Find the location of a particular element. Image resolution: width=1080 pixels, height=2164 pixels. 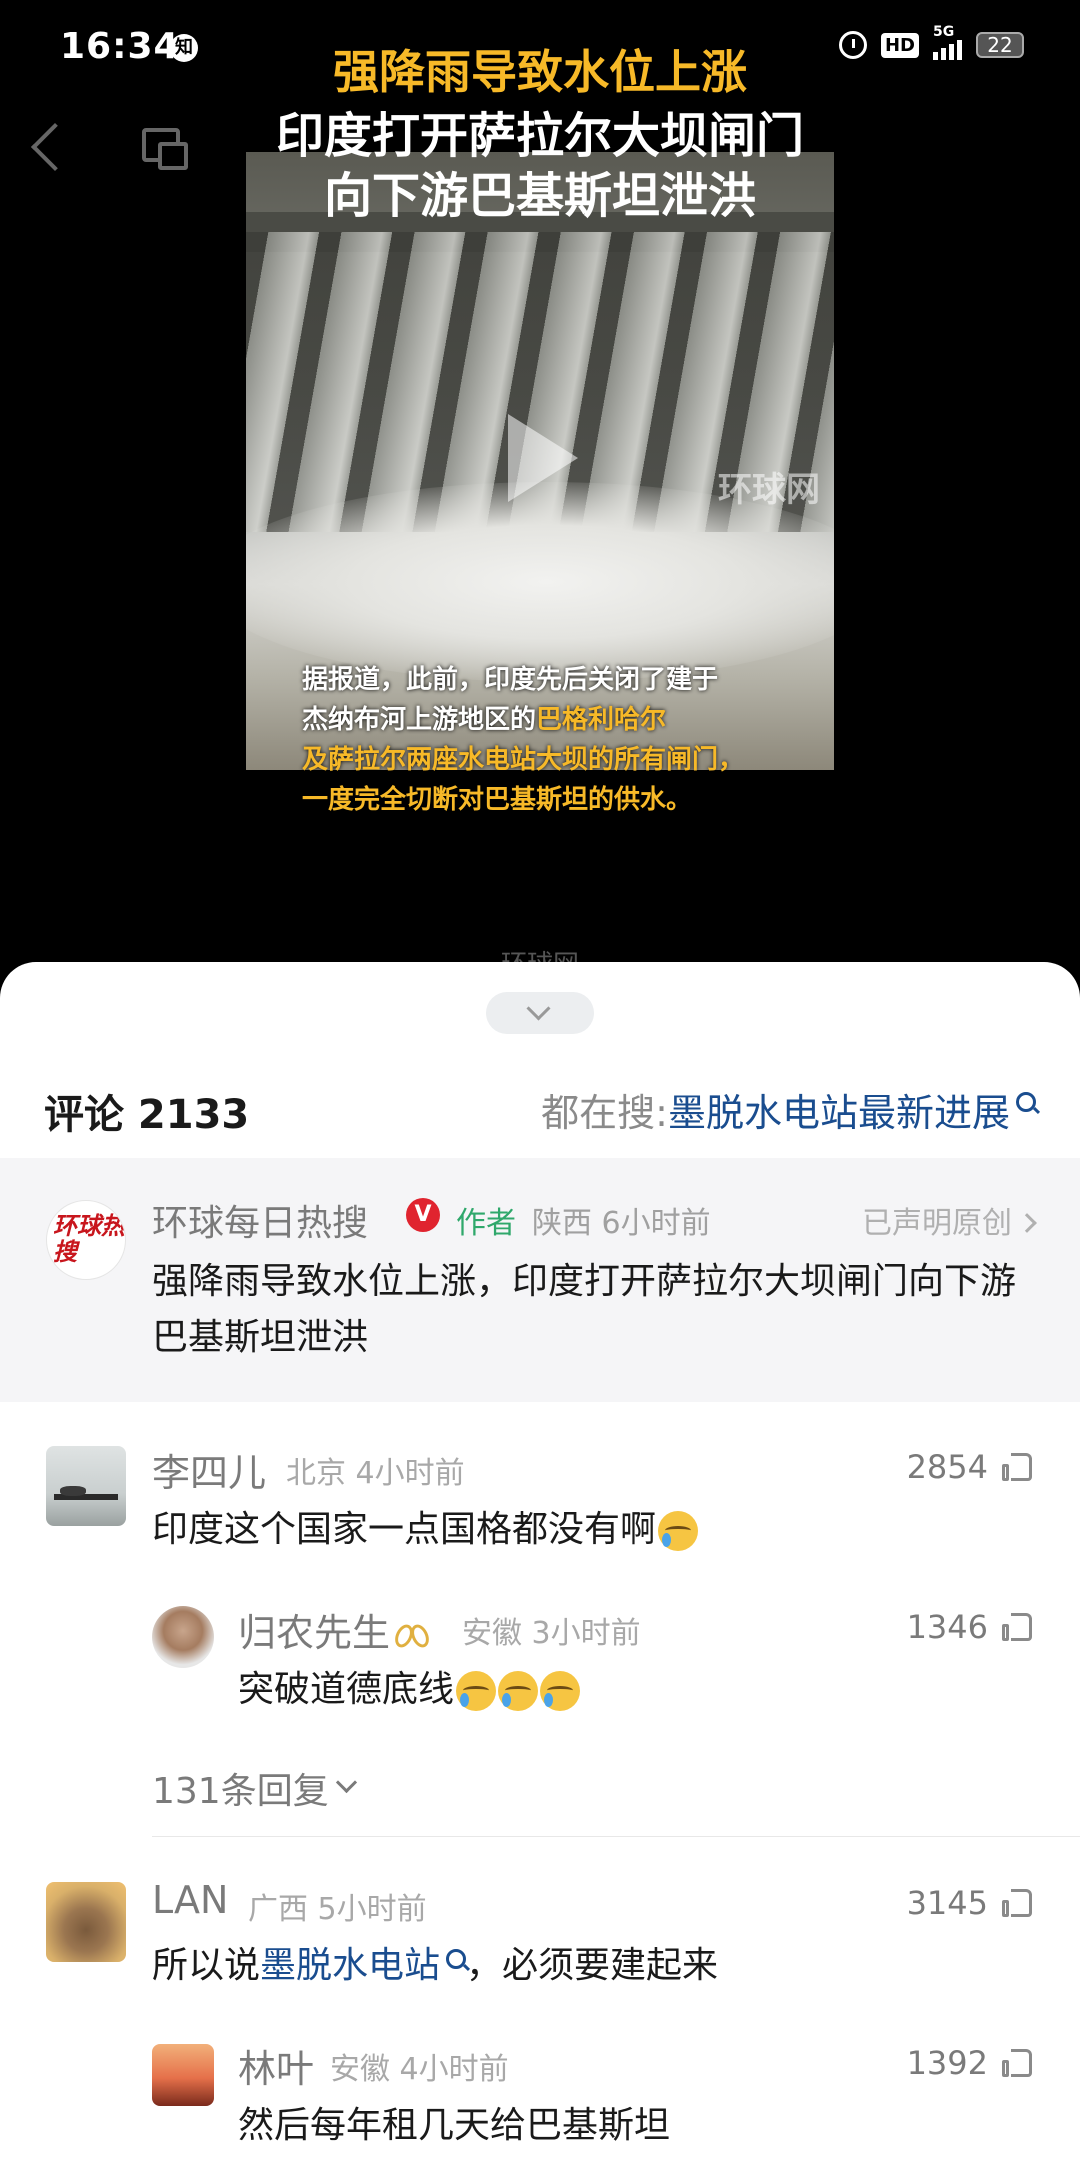

comment-author: 李四儿 is located at coordinates (209, 1469).